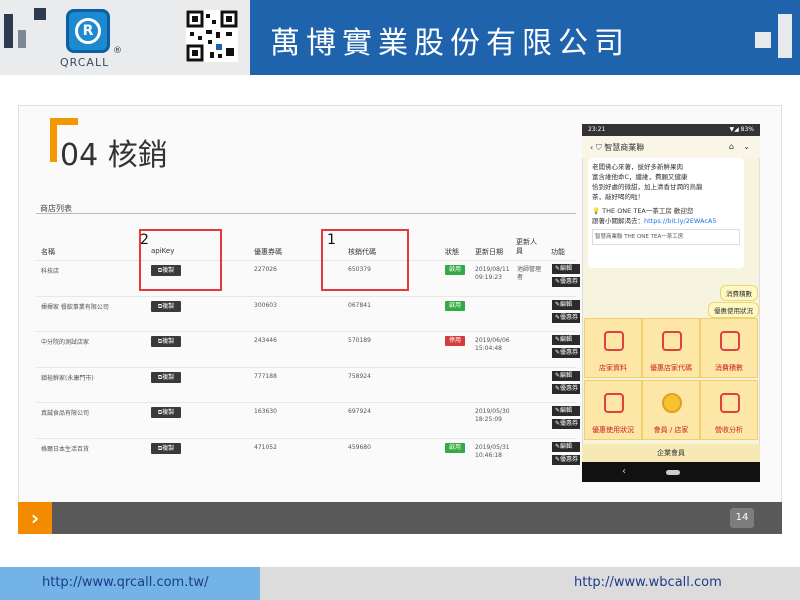  What do you see at coordinates (666, 237) in the screenshot?
I see `link-preview-card: 智慧商業聯 THE ONE TEA一茶工房` at bounding box center [666, 237].